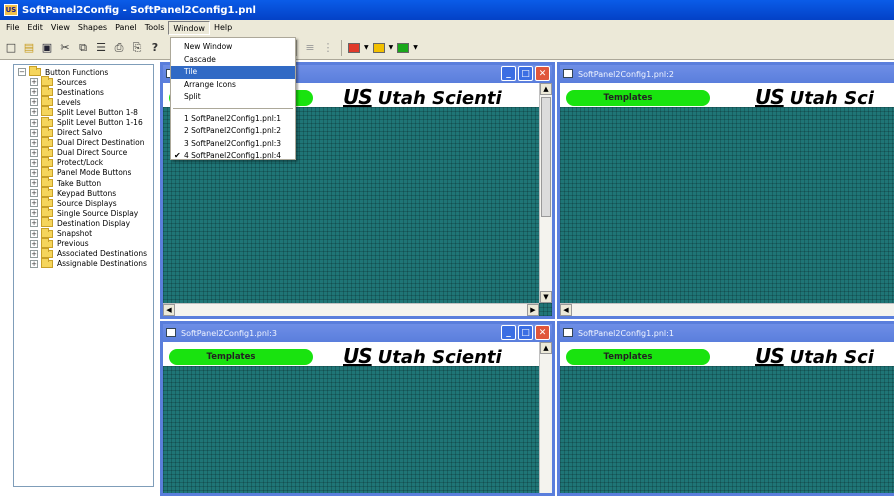 This screenshot has height=496, width=894. What do you see at coordinates (328, 48) in the screenshot?
I see `distribute-icon: ⋮` at bounding box center [328, 48].